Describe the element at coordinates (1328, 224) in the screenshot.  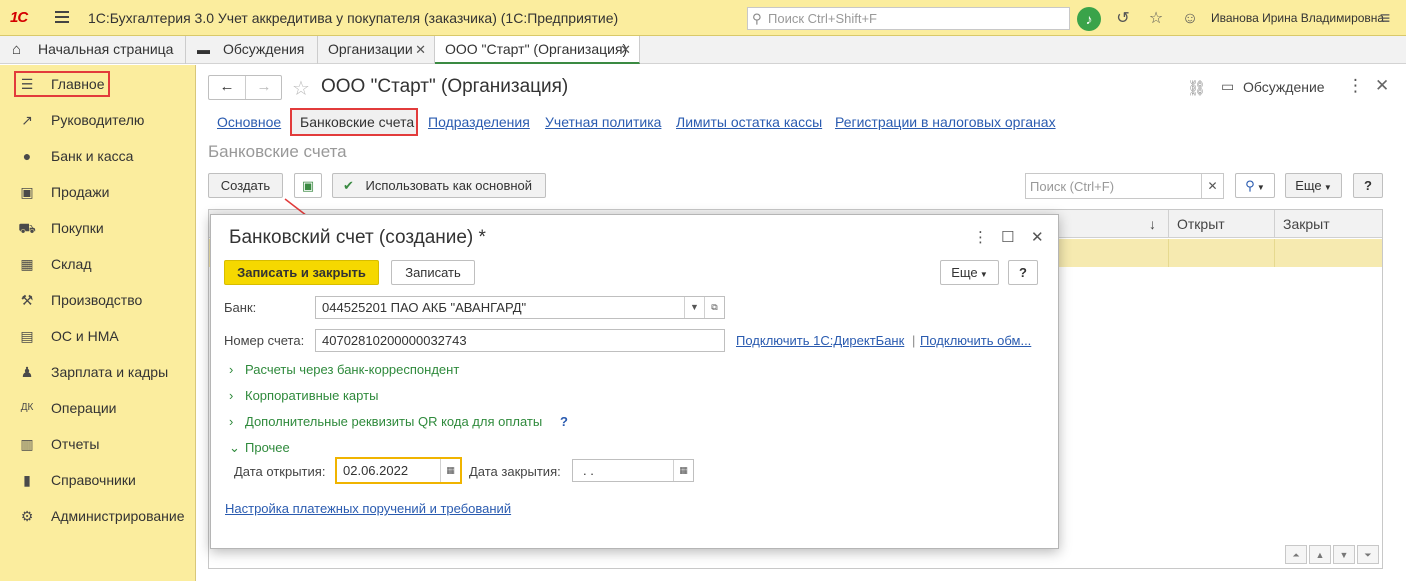
I see `column-closed: Закрыт` at that location.